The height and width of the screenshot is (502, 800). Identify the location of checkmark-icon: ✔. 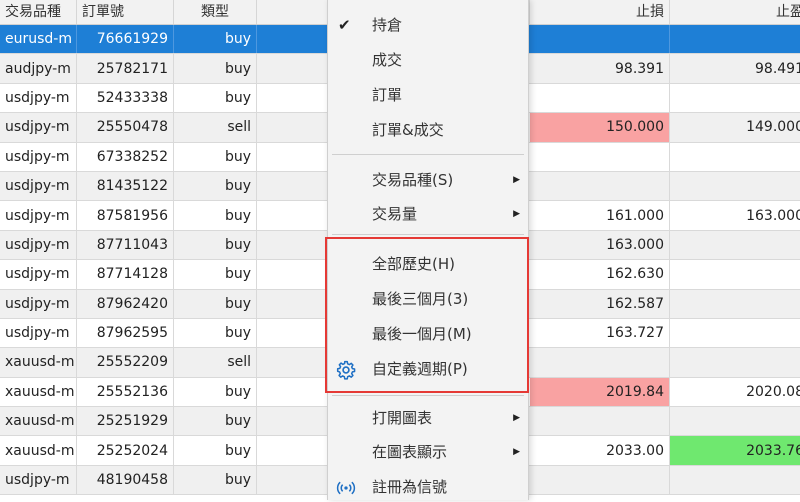
(344, 25).